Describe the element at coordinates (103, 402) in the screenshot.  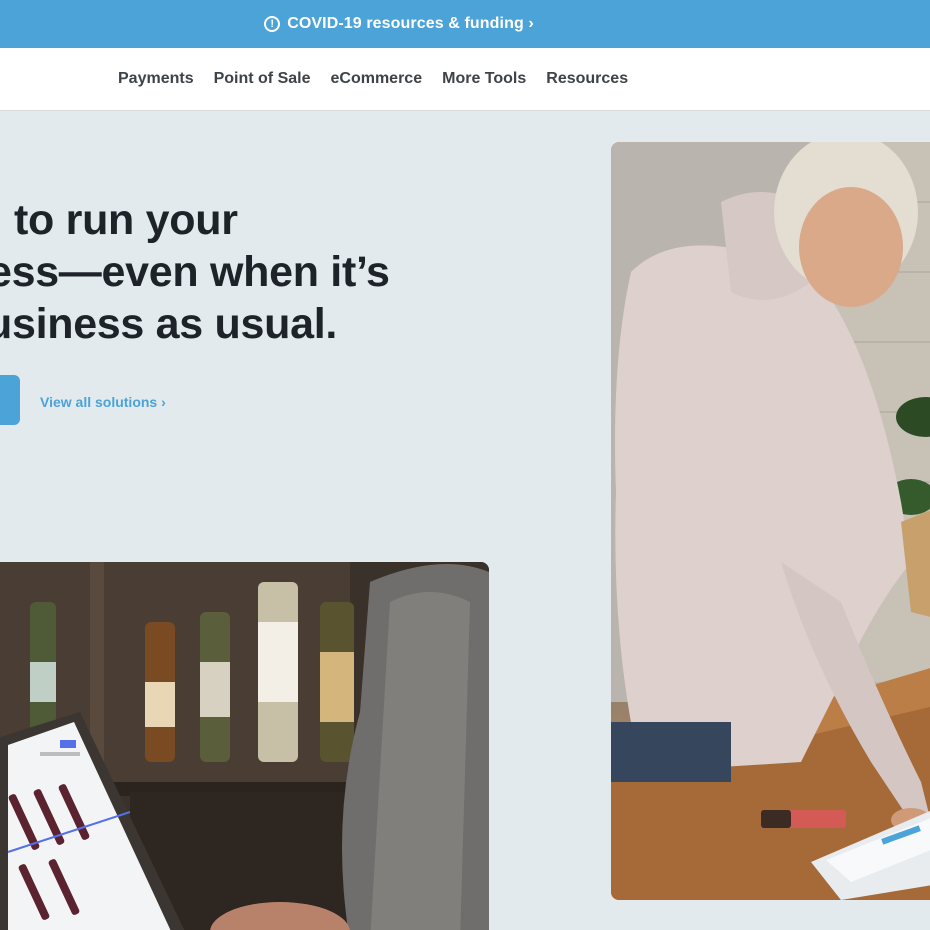
I see `view-all-solutions-link: View all solutions ›` at that location.